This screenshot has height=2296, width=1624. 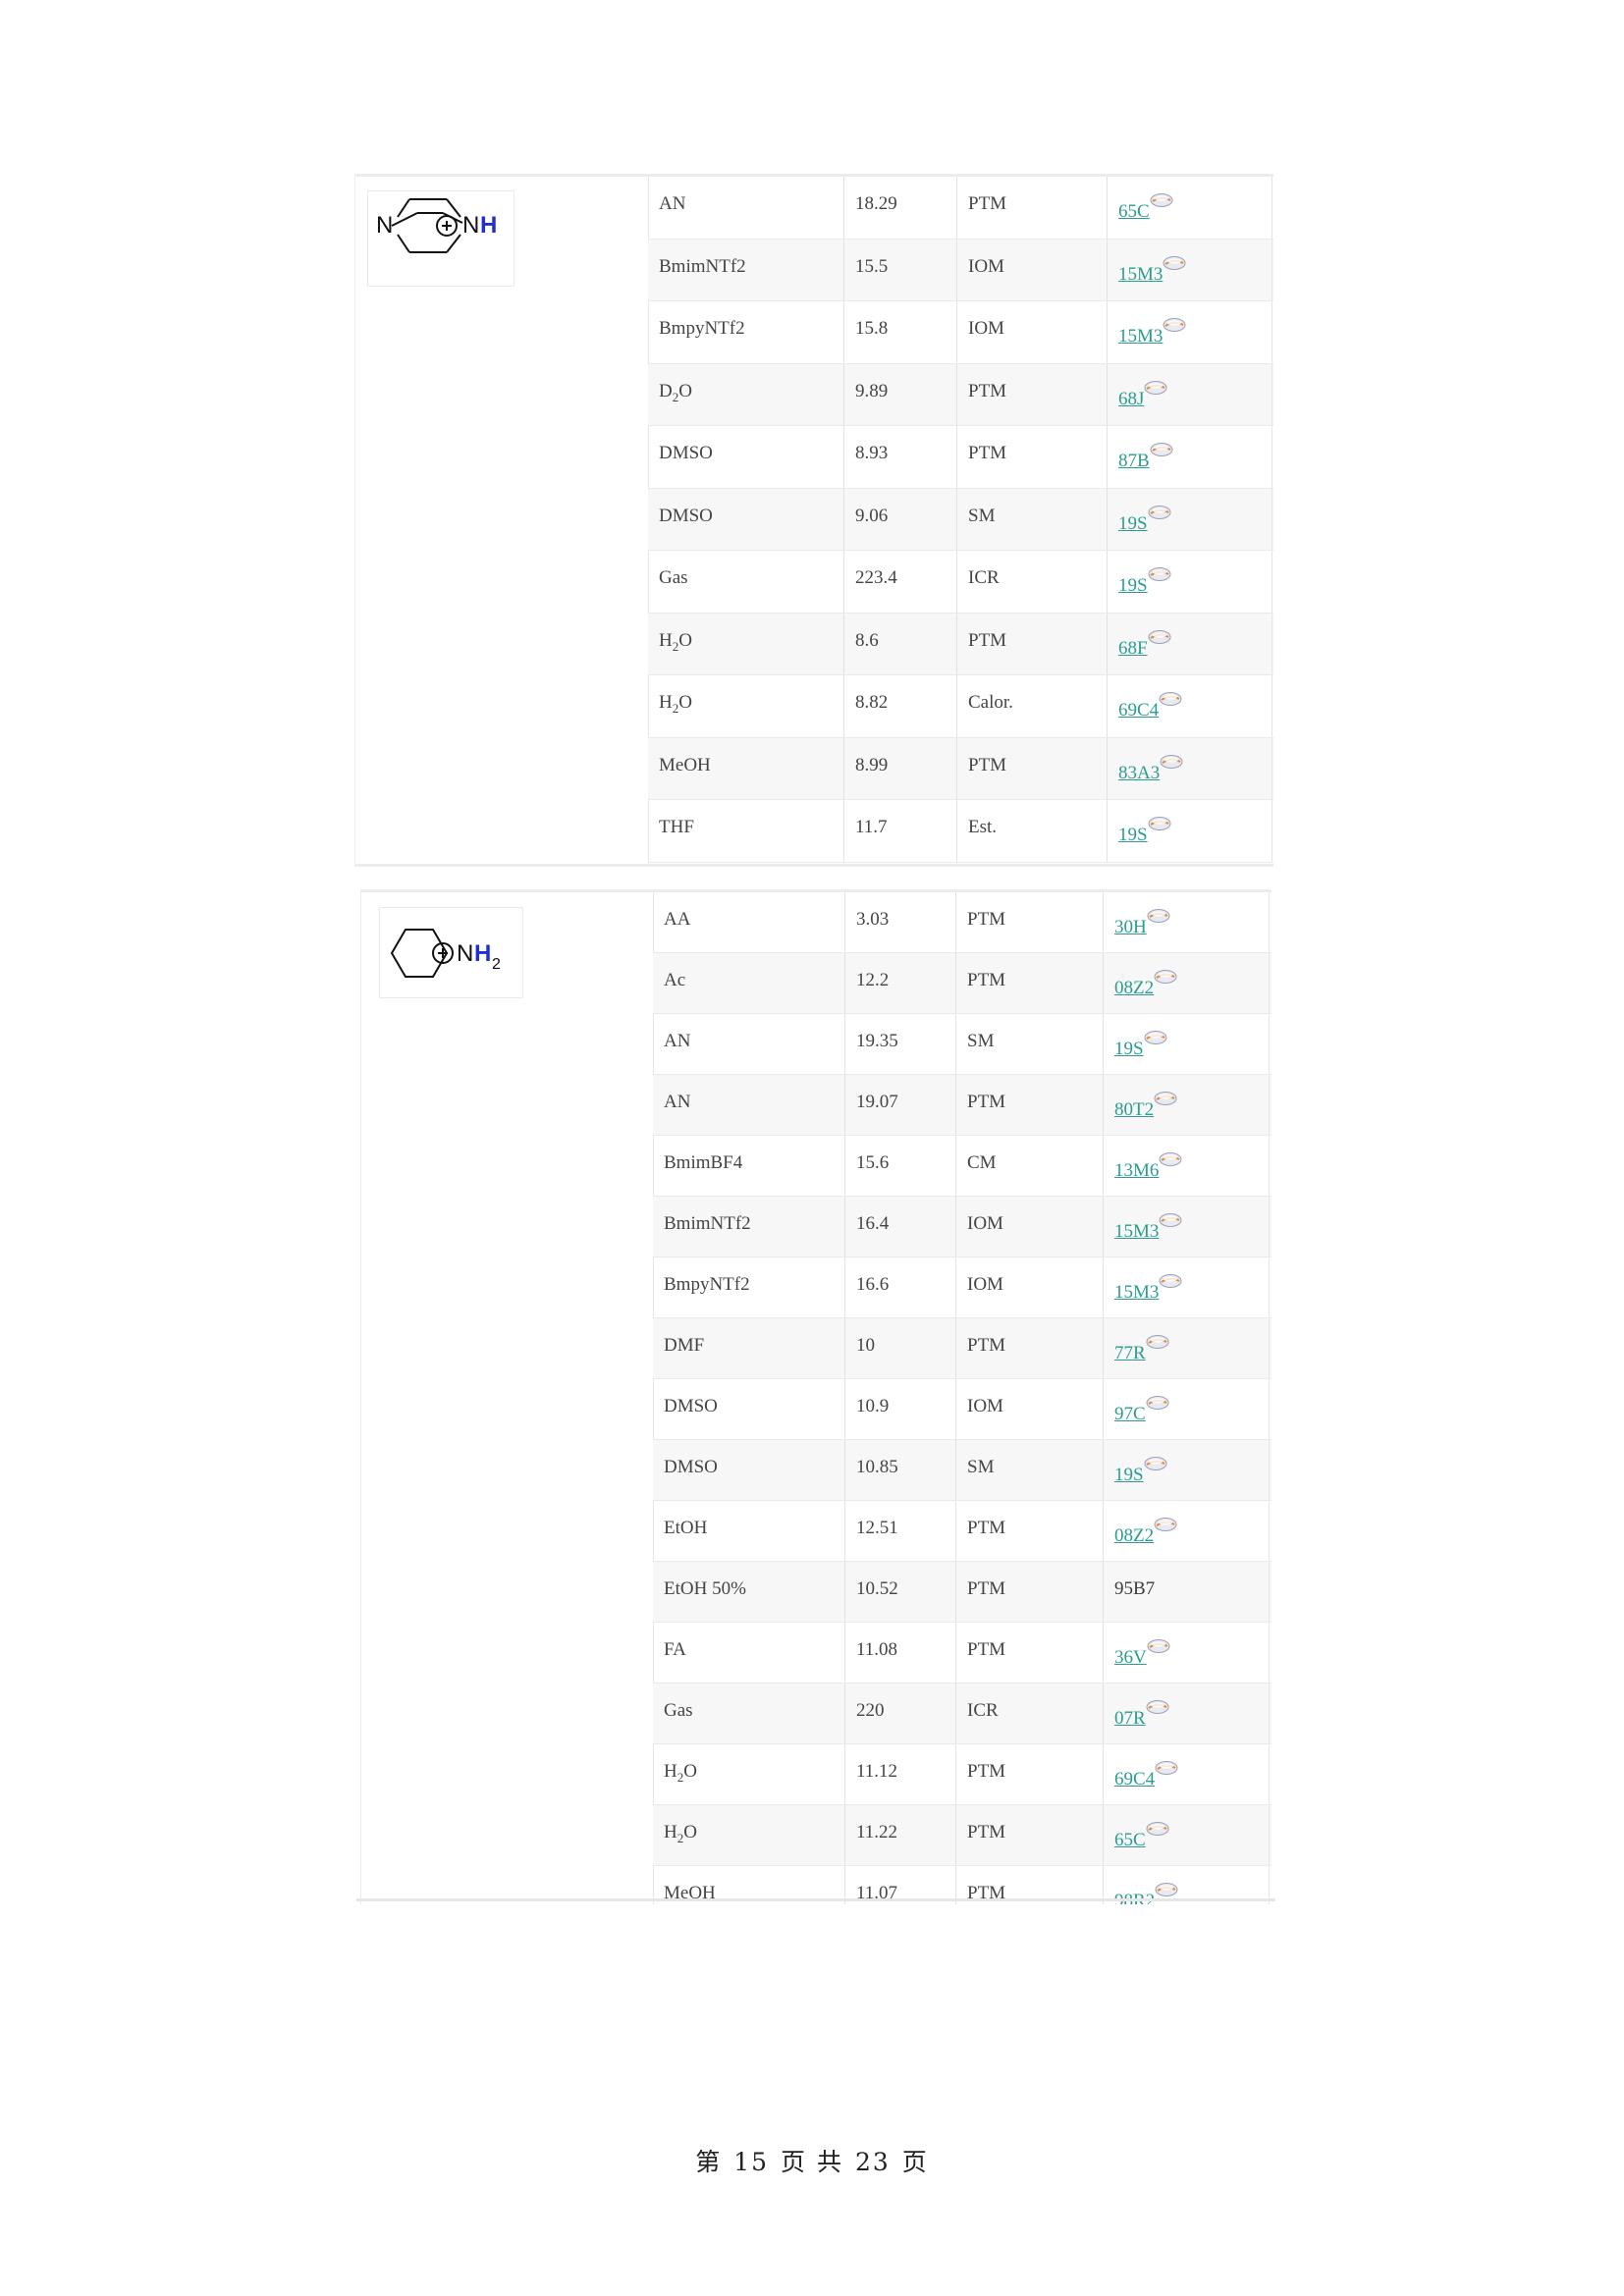 I want to click on reference-link: 68F, so click(x=1133, y=648).